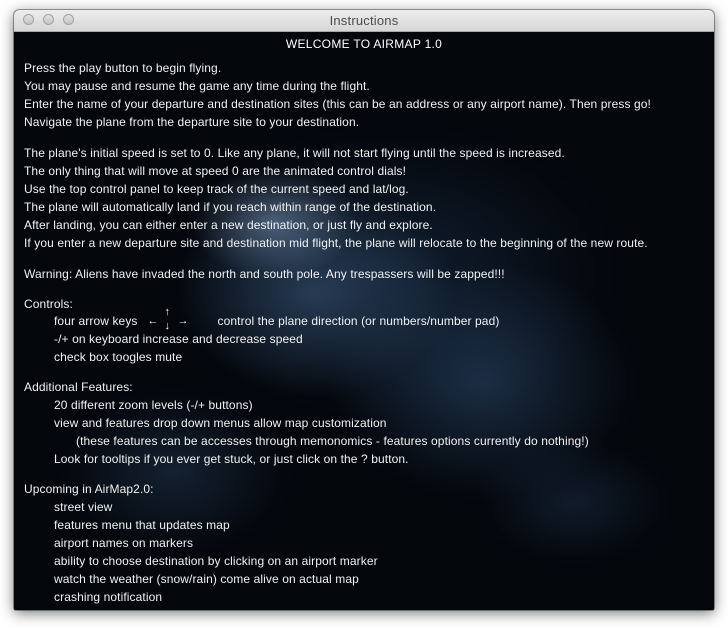  What do you see at coordinates (175, 319) in the screenshot?
I see `arrow-keys-icon: ← ↑ ↓ →` at bounding box center [175, 319].